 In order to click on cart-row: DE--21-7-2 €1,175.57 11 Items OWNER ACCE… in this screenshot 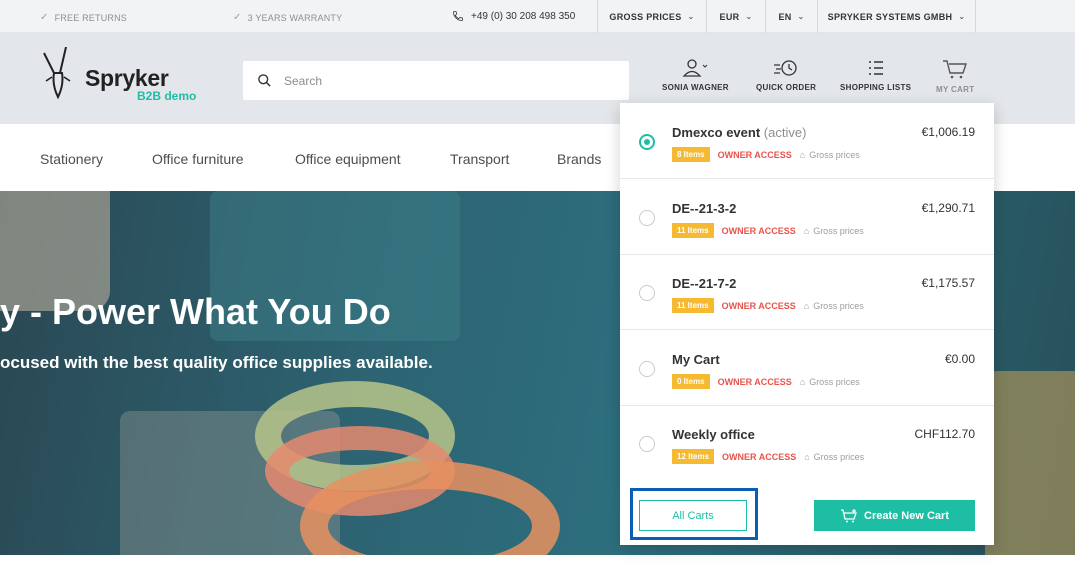, I will do `click(807, 292)`.